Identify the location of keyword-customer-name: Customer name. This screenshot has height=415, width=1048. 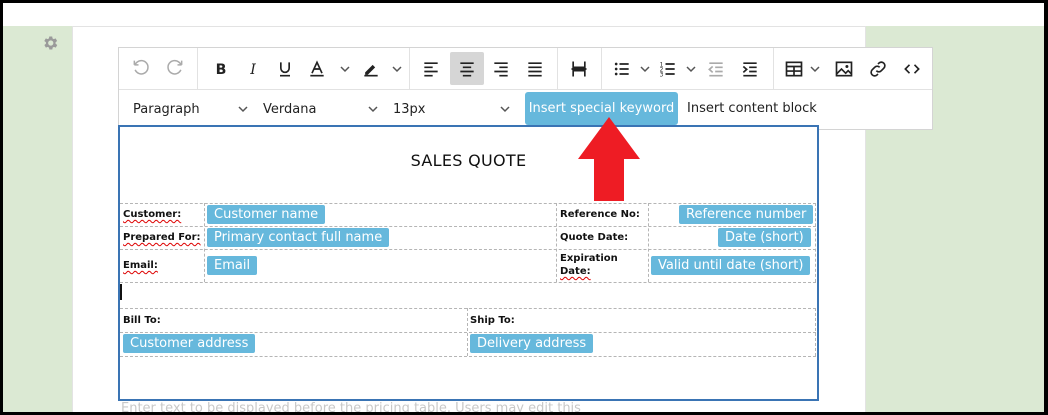
(266, 214).